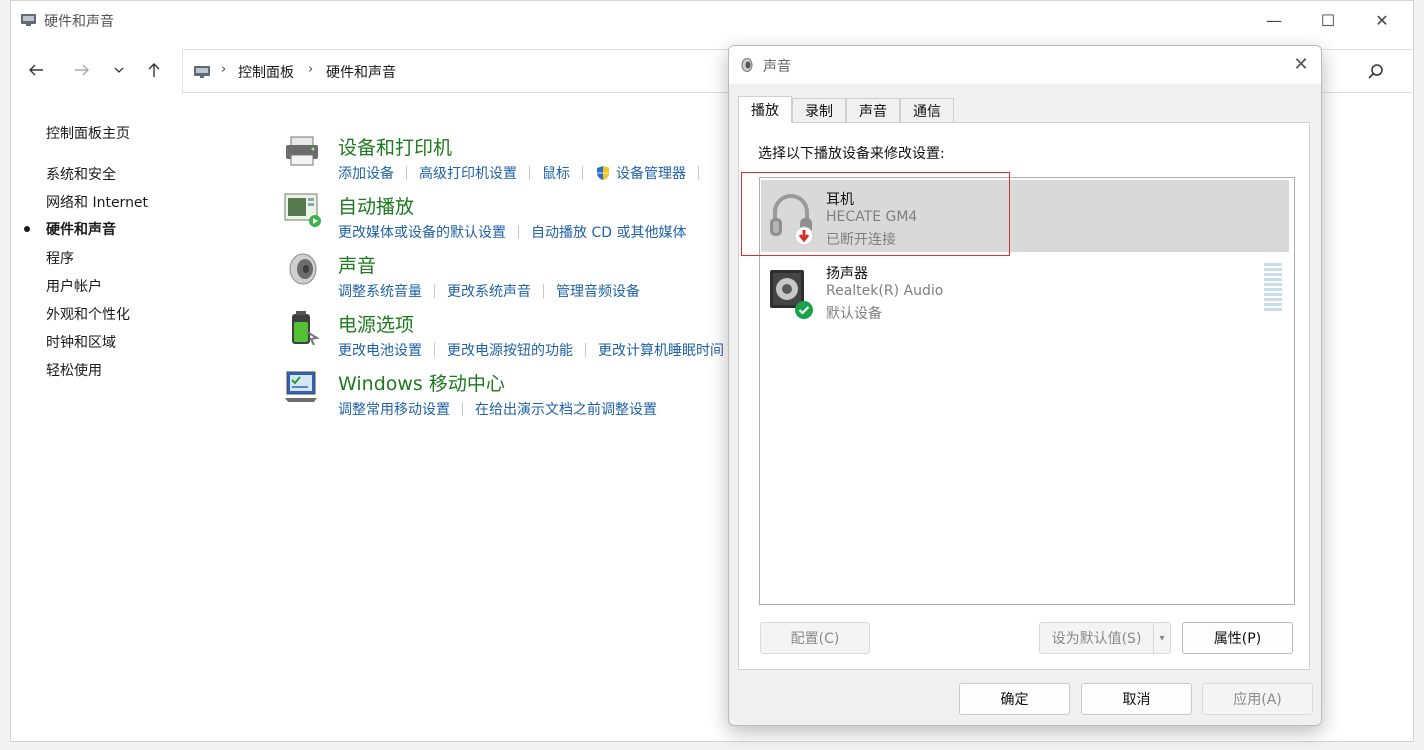 This screenshot has height=750, width=1424. What do you see at coordinates (422, 232) in the screenshot?
I see `link-change-media-defaults: 更改媒体或设备的默认设置` at bounding box center [422, 232].